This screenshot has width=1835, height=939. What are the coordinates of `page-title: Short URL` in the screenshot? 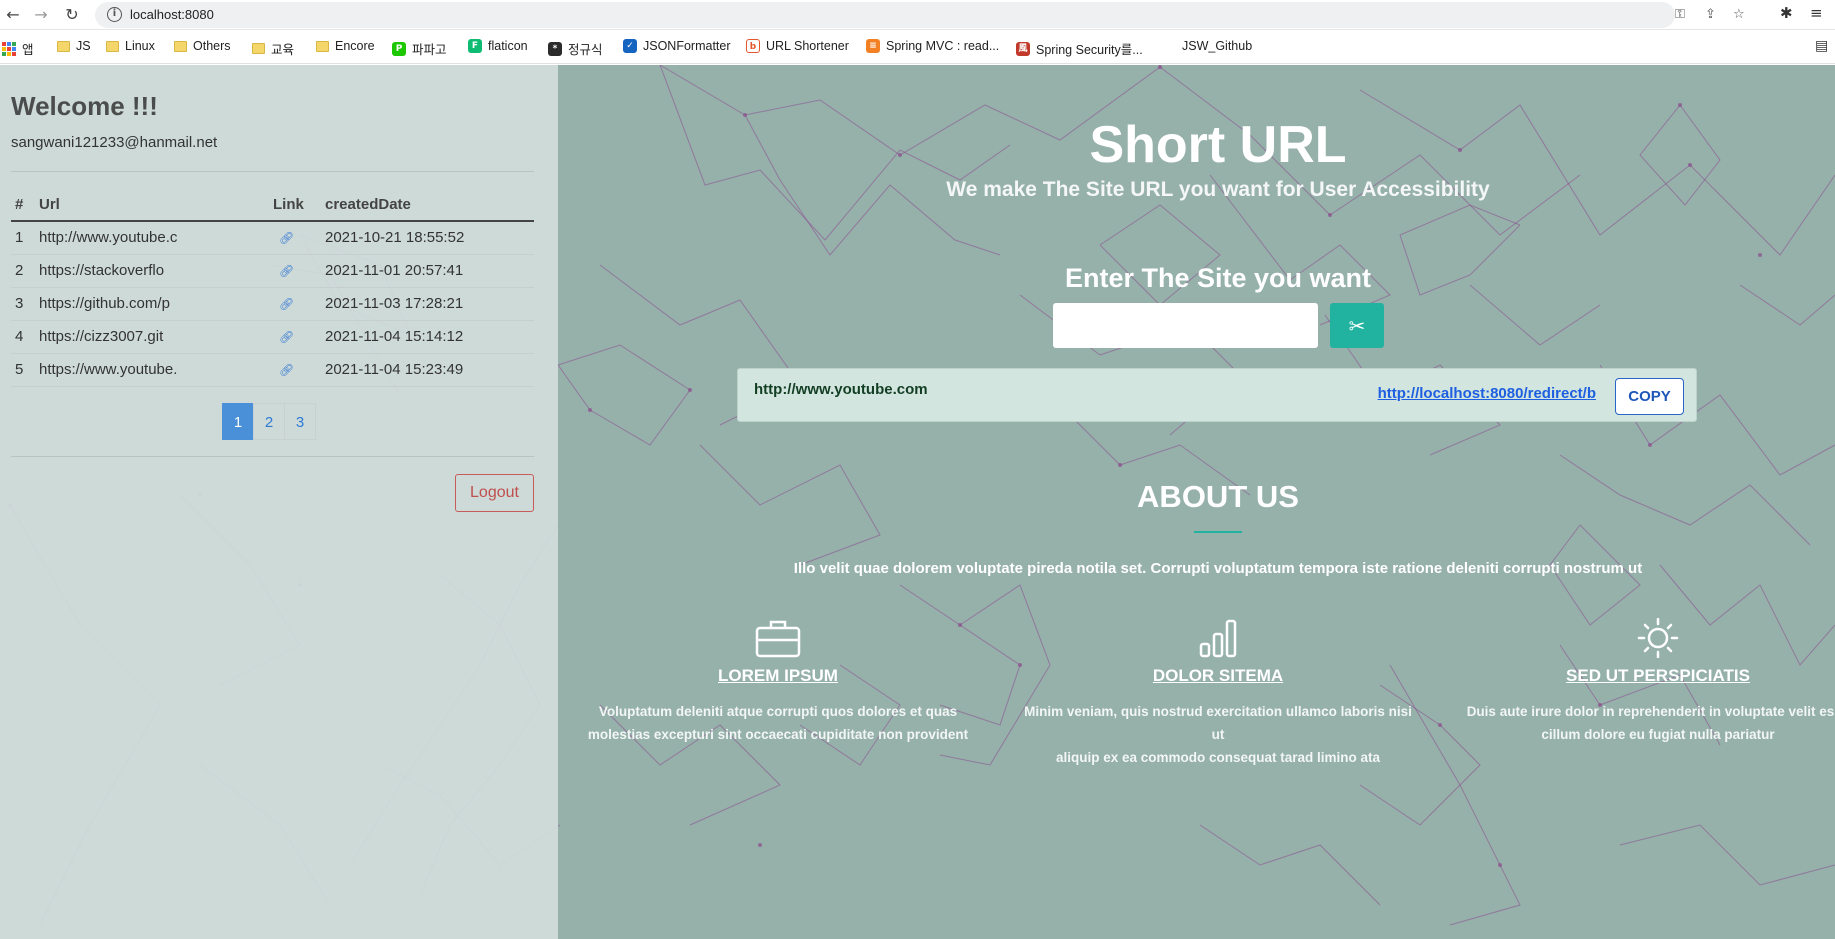 It's located at (1218, 145).